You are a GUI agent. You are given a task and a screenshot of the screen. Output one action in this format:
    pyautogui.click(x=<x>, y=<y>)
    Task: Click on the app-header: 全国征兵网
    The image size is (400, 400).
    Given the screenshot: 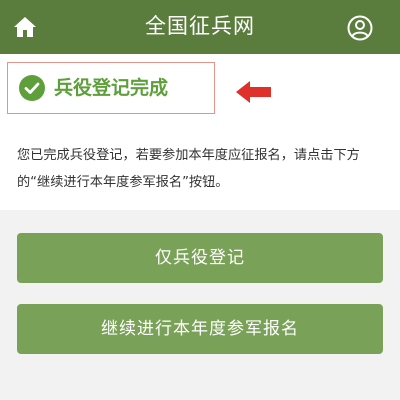 What is the action you would take?
    pyautogui.click(x=200, y=27)
    